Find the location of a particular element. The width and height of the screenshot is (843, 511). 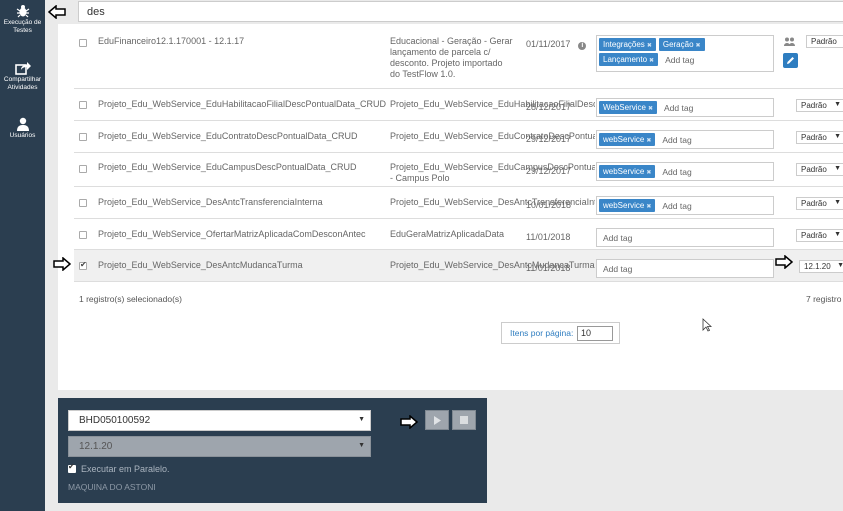

pencil-icon is located at coordinates (790, 60).